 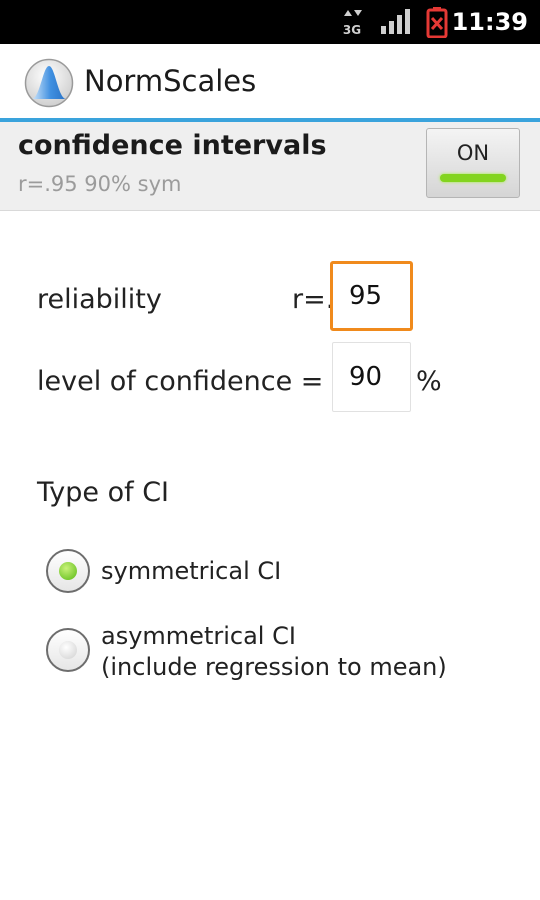 I want to click on reliability-label: reliability, so click(x=99, y=299).